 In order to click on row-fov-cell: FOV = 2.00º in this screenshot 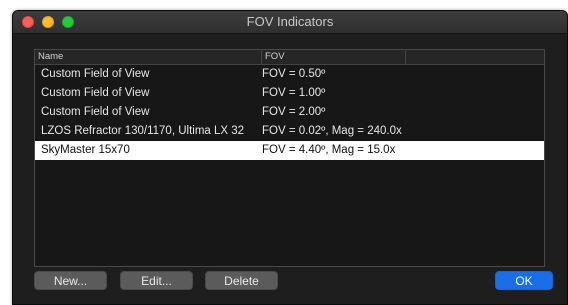, I will do `click(294, 112)`.